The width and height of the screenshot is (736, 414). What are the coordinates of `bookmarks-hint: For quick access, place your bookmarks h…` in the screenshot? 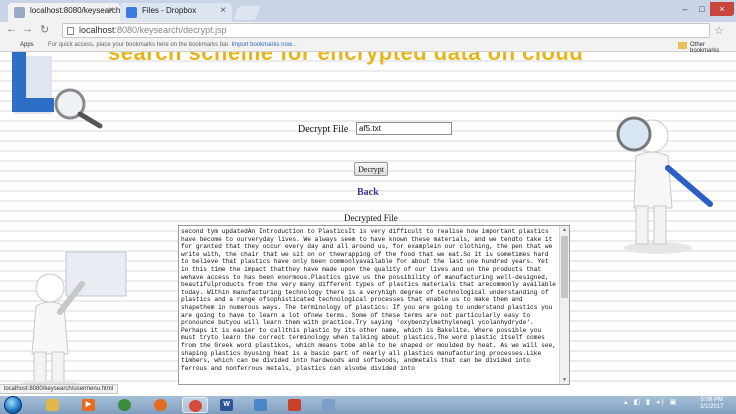 It's located at (172, 45).